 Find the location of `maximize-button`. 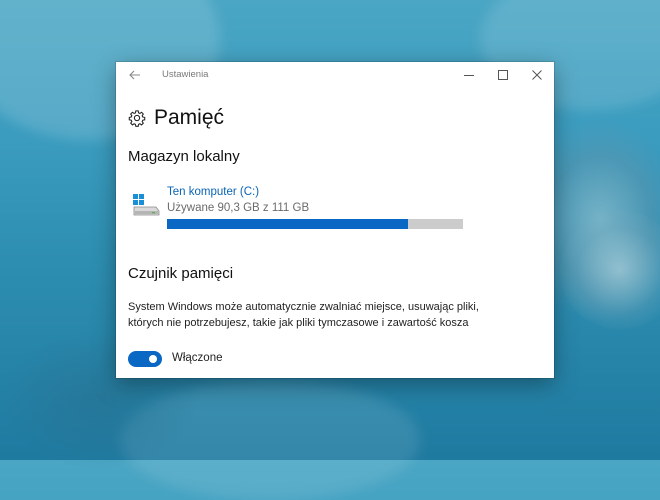

maximize-button is located at coordinates (503, 75).